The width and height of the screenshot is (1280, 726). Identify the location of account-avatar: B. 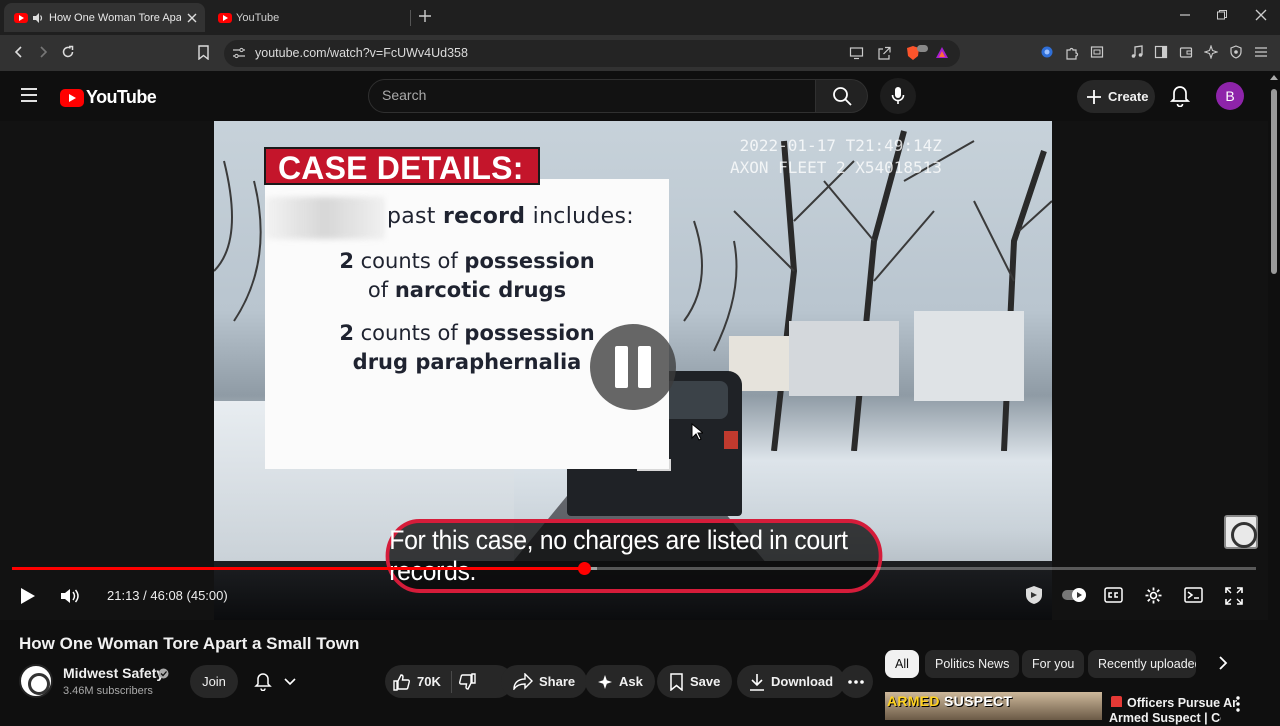
(1230, 96).